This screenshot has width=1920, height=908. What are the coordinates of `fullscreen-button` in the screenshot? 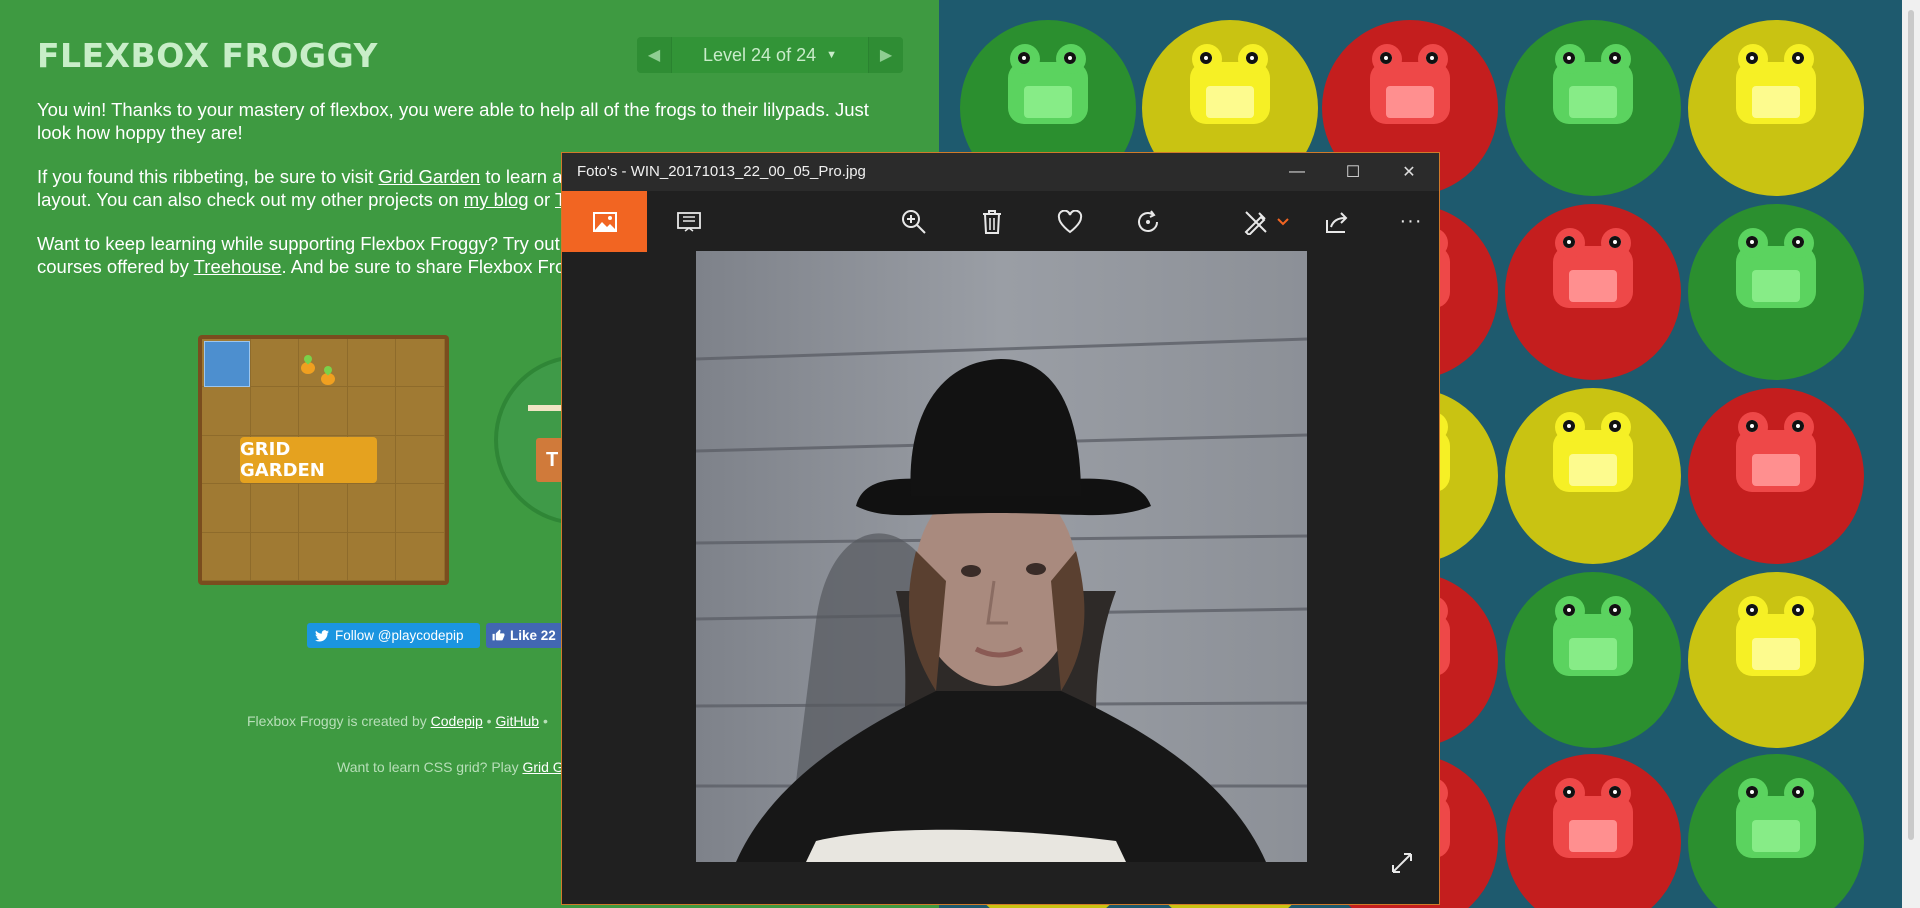 It's located at (1402, 863).